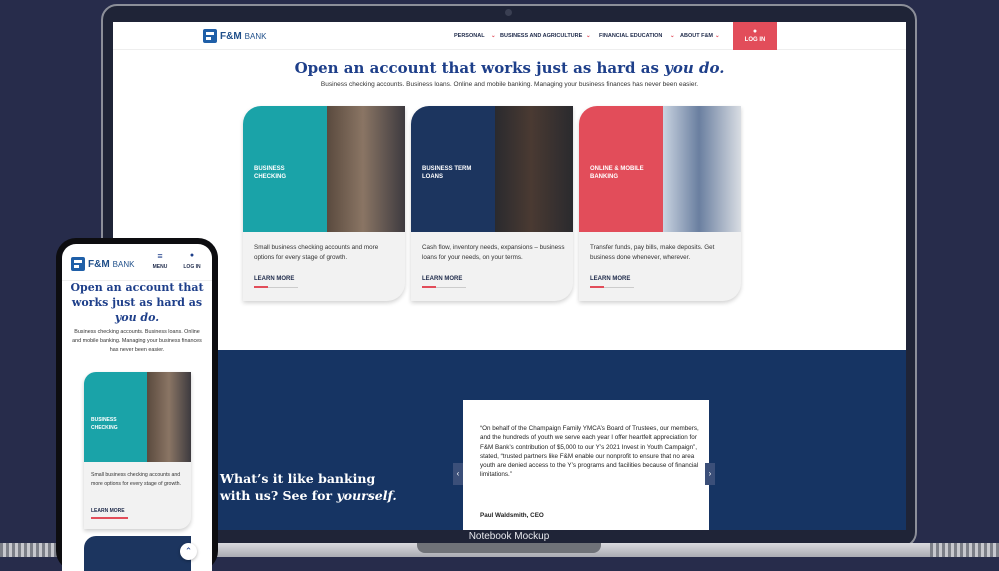 The height and width of the screenshot is (571, 999). Describe the element at coordinates (366, 495) in the screenshot. I see `testimonial-heading-emphasis: yourself.` at that location.